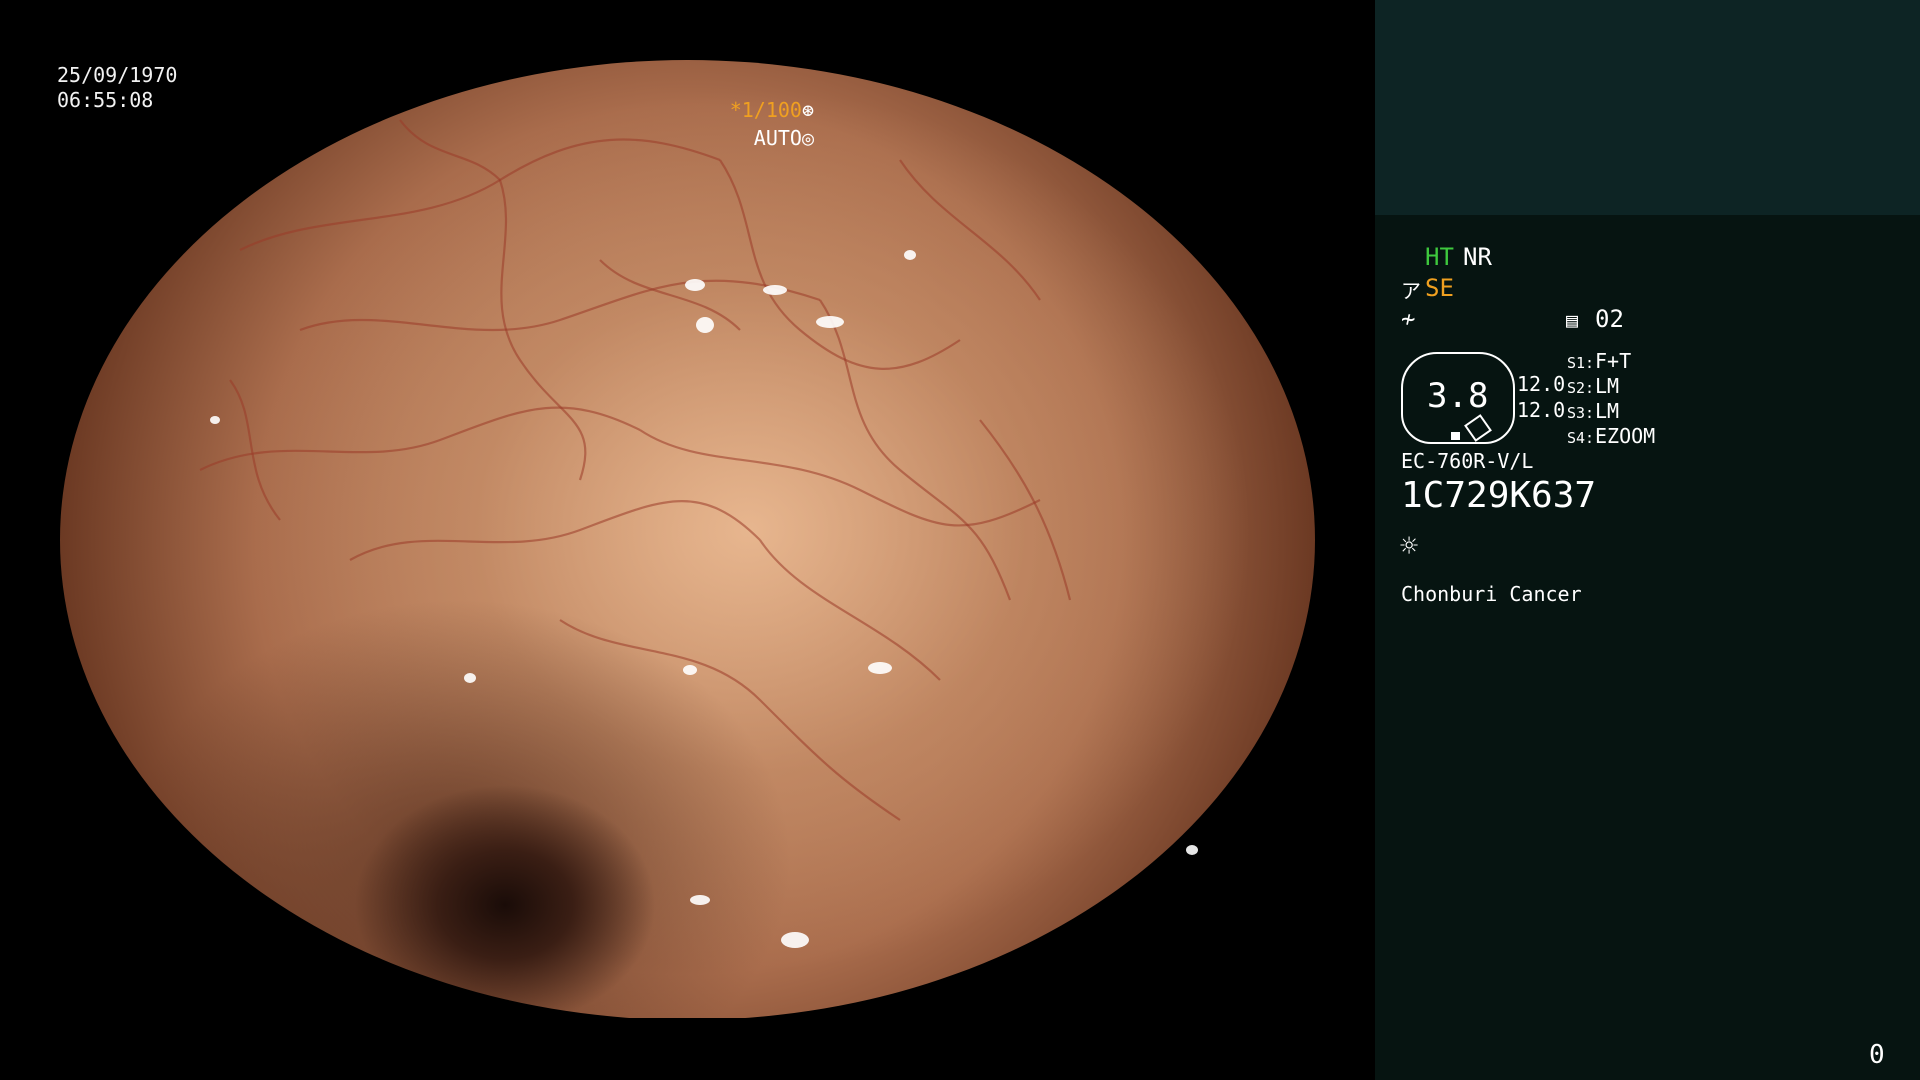 The height and width of the screenshot is (1080, 1920). Describe the element at coordinates (1572, 320) in the screenshot. I see `memory-icon: ▤` at that location.